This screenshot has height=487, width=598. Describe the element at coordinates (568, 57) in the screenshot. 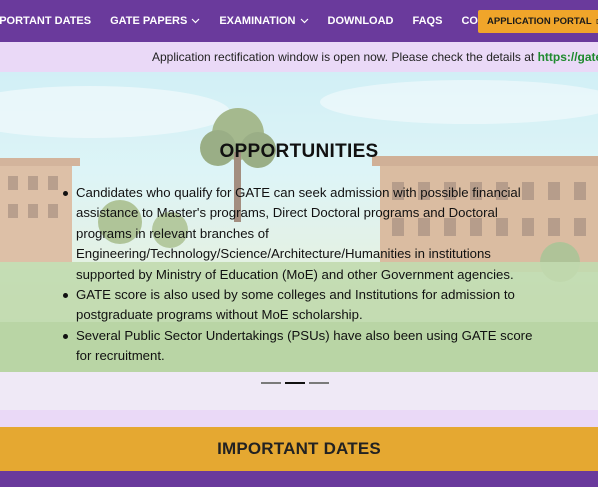

I see `notice-link: https://gate2` at that location.